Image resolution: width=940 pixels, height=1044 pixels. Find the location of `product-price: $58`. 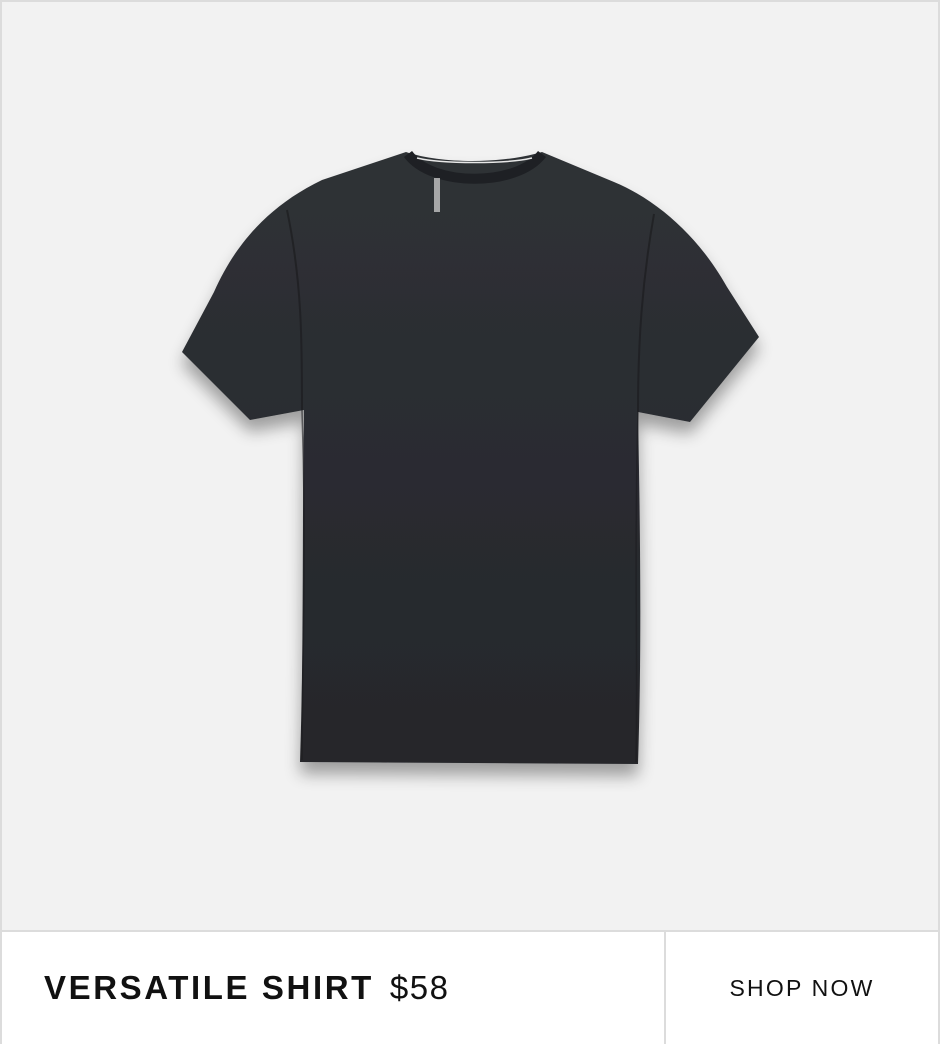

product-price: $58 is located at coordinates (419, 987).